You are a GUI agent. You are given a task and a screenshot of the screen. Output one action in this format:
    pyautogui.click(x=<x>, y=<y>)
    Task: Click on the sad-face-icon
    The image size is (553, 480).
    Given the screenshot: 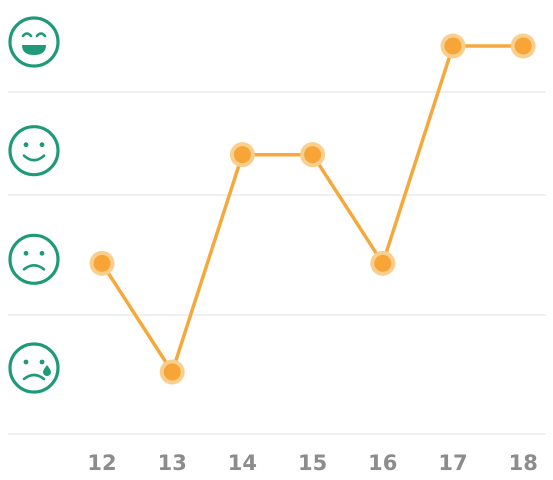 What is the action you would take?
    pyautogui.click(x=34, y=259)
    